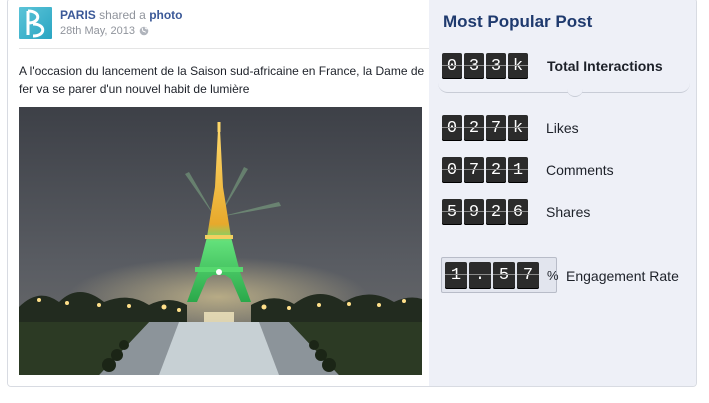 This screenshot has height=403, width=709. Describe the element at coordinates (485, 170) in the screenshot. I see `comments-counter: 0 7 2 1` at that location.